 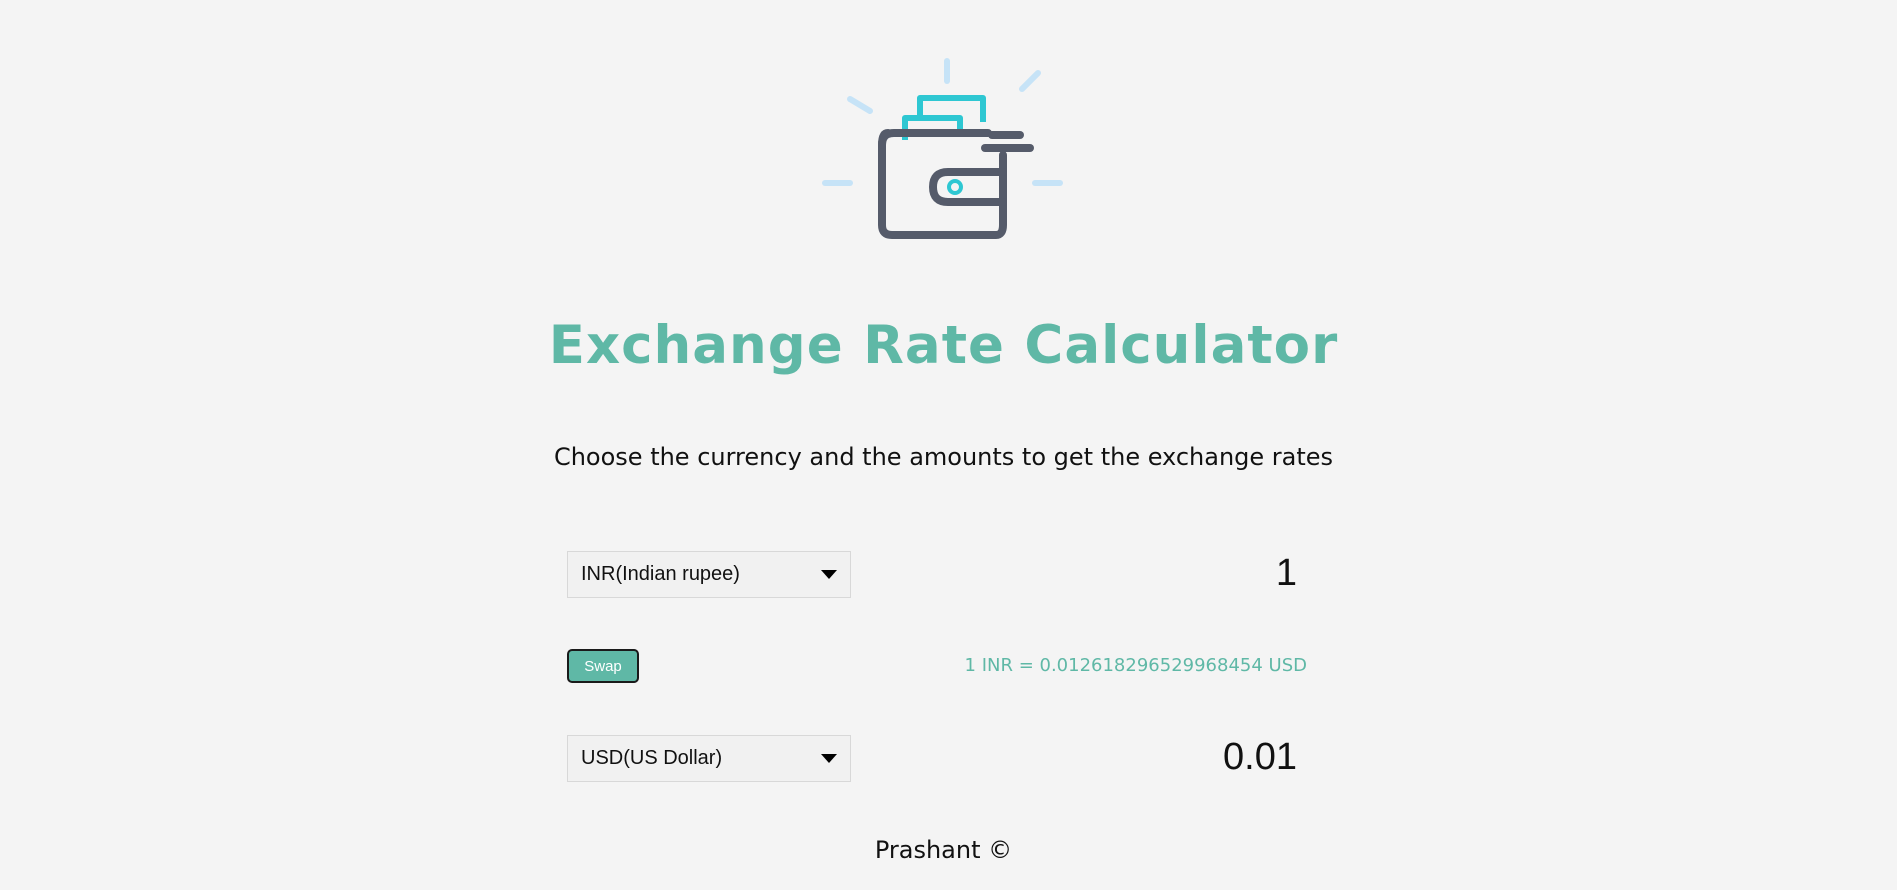 I want to click on footer-credit: Prashant ©, so click(x=943, y=850).